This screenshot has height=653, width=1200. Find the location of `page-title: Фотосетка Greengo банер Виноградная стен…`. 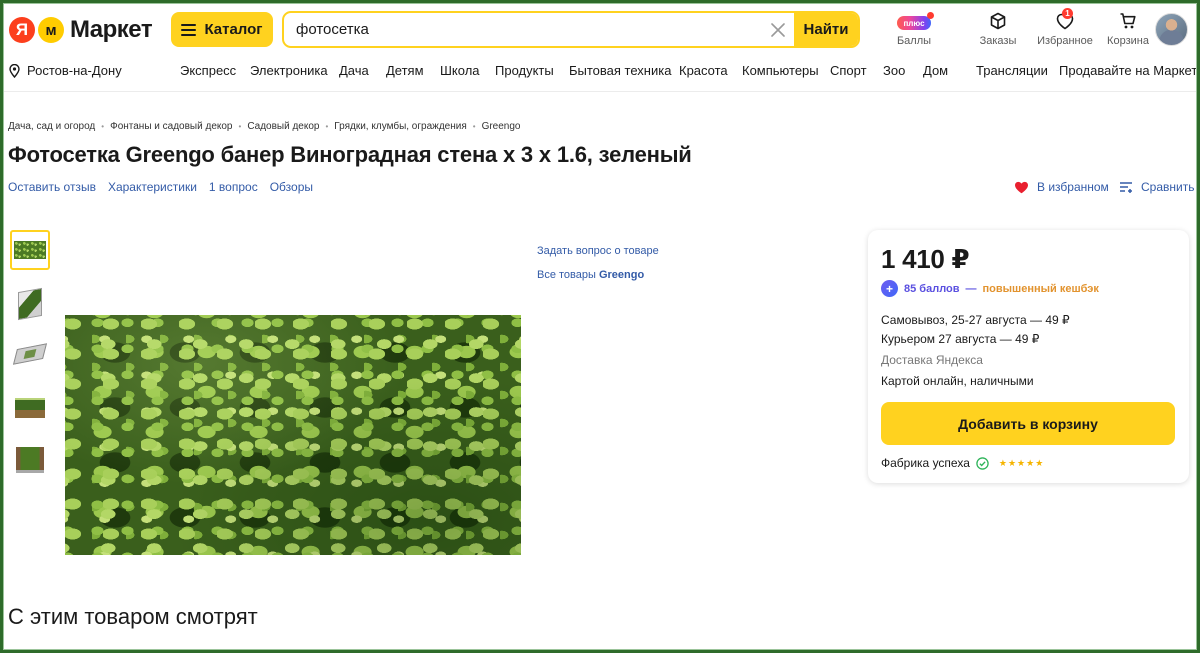

page-title: Фотосетка Greengo банер Виноградная стен… is located at coordinates (350, 154).